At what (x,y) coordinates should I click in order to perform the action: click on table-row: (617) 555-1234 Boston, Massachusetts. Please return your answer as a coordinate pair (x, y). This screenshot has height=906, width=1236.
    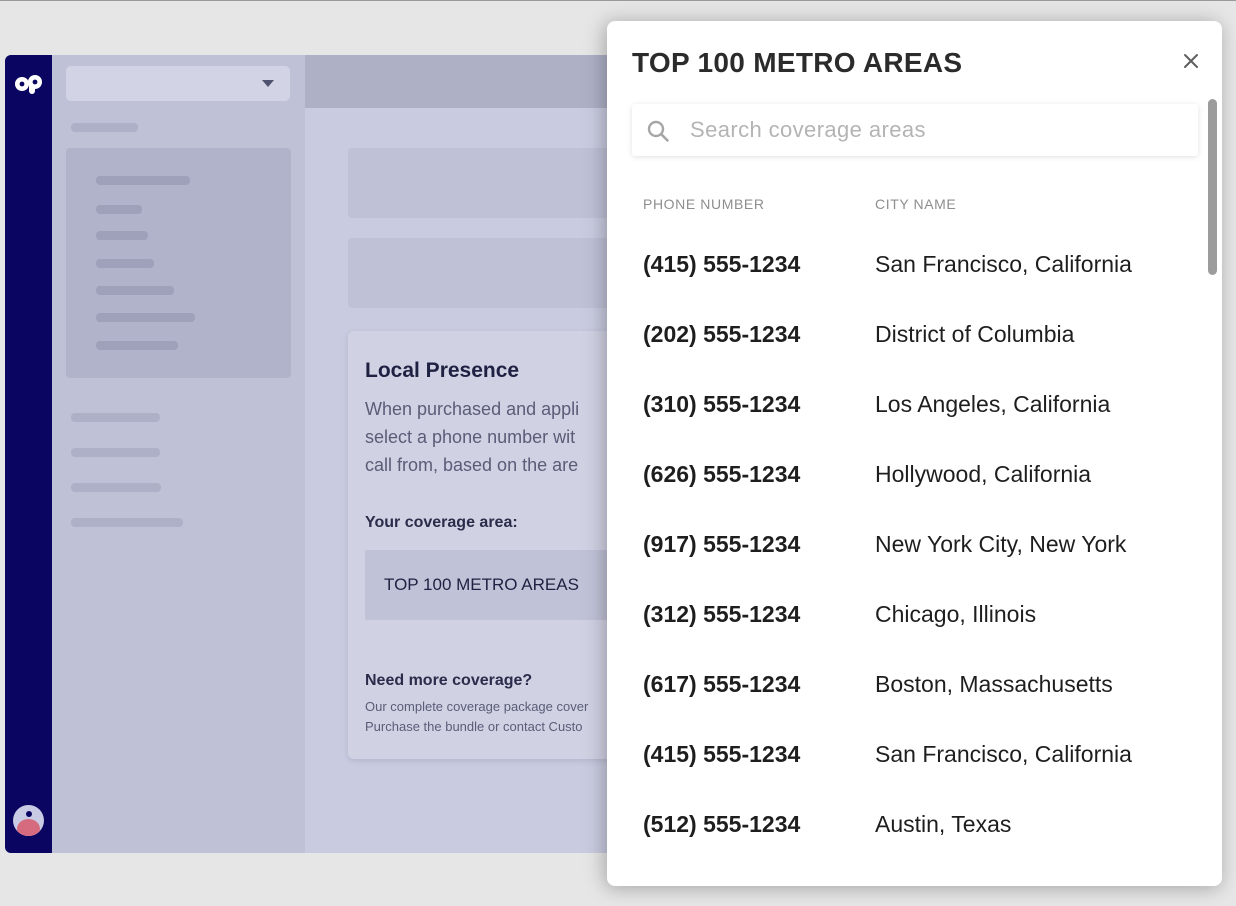
    Looking at the image, I should click on (907, 684).